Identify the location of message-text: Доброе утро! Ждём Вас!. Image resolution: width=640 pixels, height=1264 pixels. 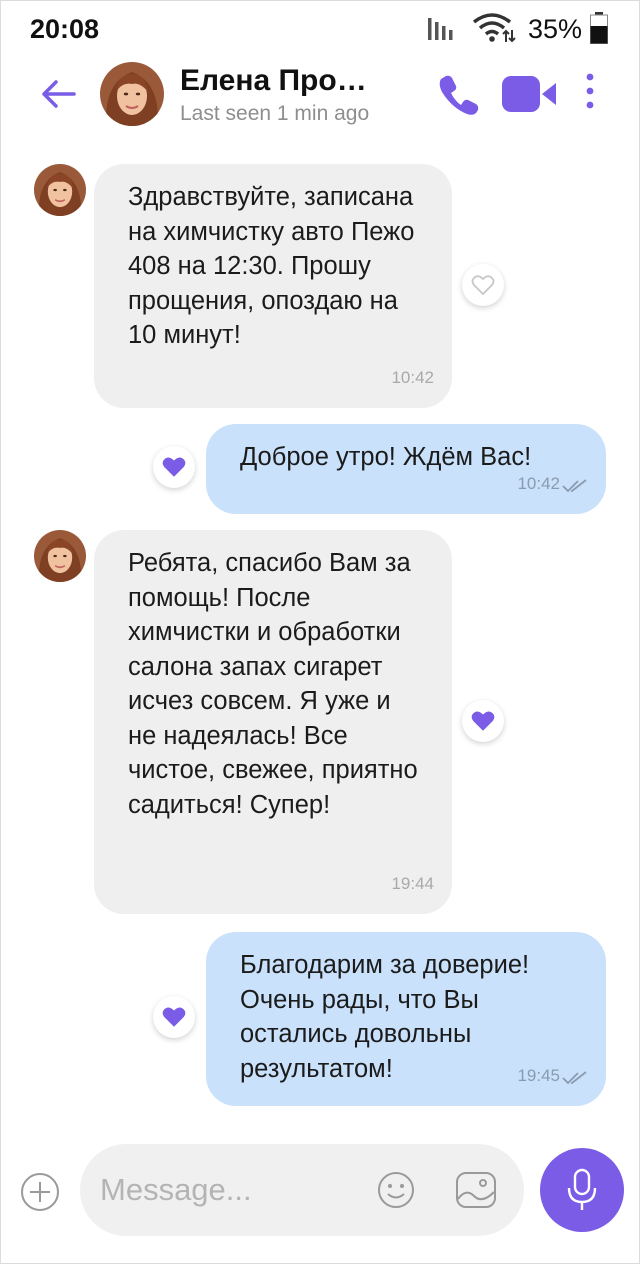
(386, 457).